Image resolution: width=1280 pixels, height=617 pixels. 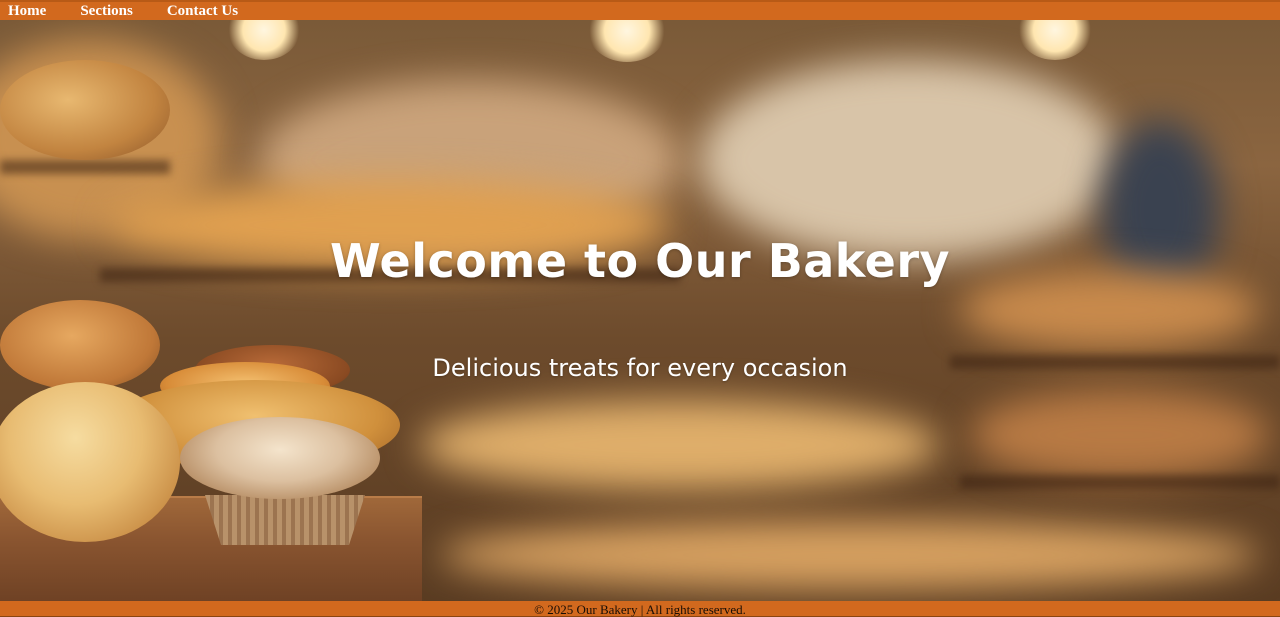 What do you see at coordinates (85, 110) in the screenshot?
I see `pastry-croissants` at bounding box center [85, 110].